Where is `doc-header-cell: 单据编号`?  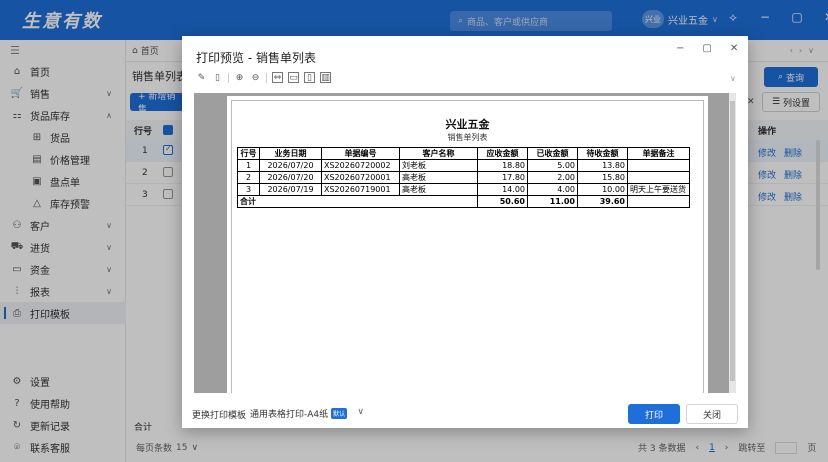 doc-header-cell: 单据编号 is located at coordinates (360, 153).